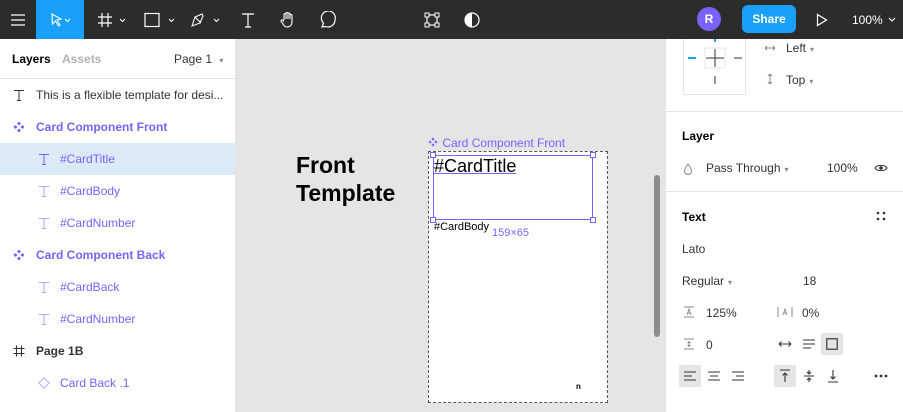 This screenshot has width=903, height=412. I want to click on auto-width-icon, so click(785, 344).